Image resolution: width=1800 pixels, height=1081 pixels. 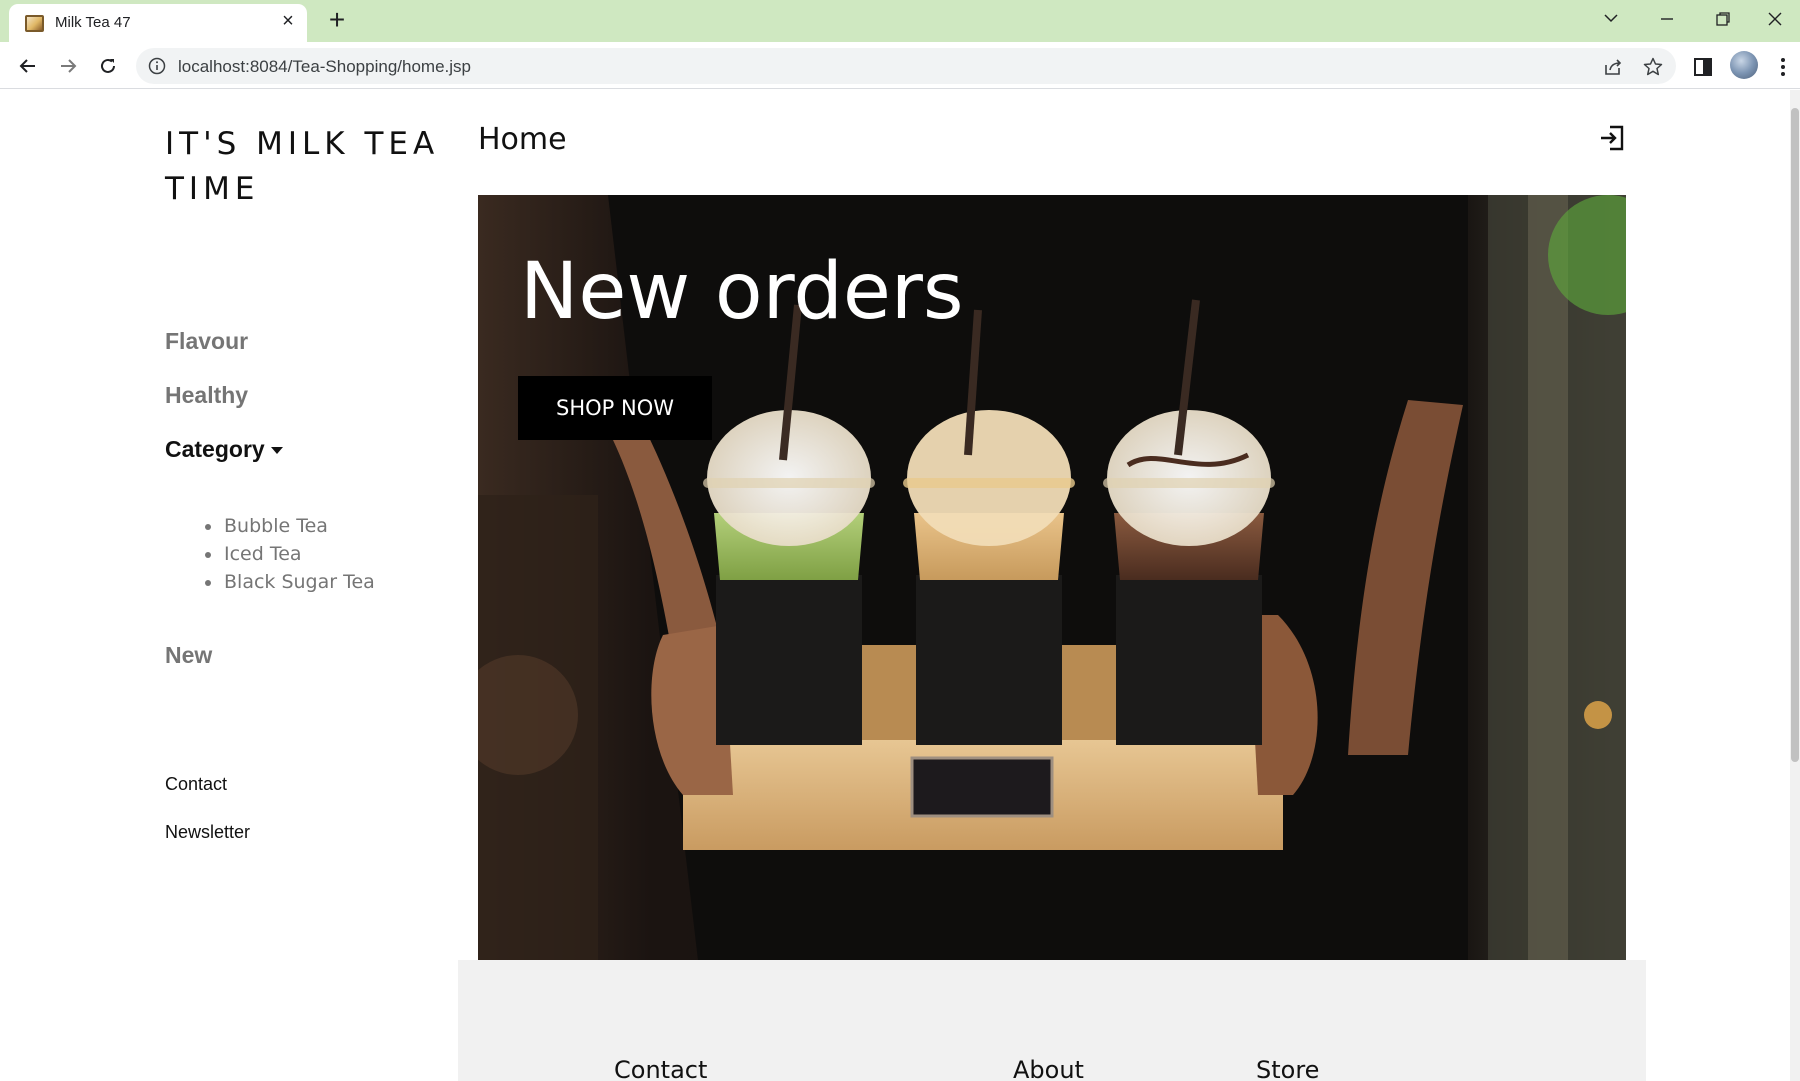 What do you see at coordinates (288, 21) in the screenshot?
I see `tab-close-icon: ×` at bounding box center [288, 21].